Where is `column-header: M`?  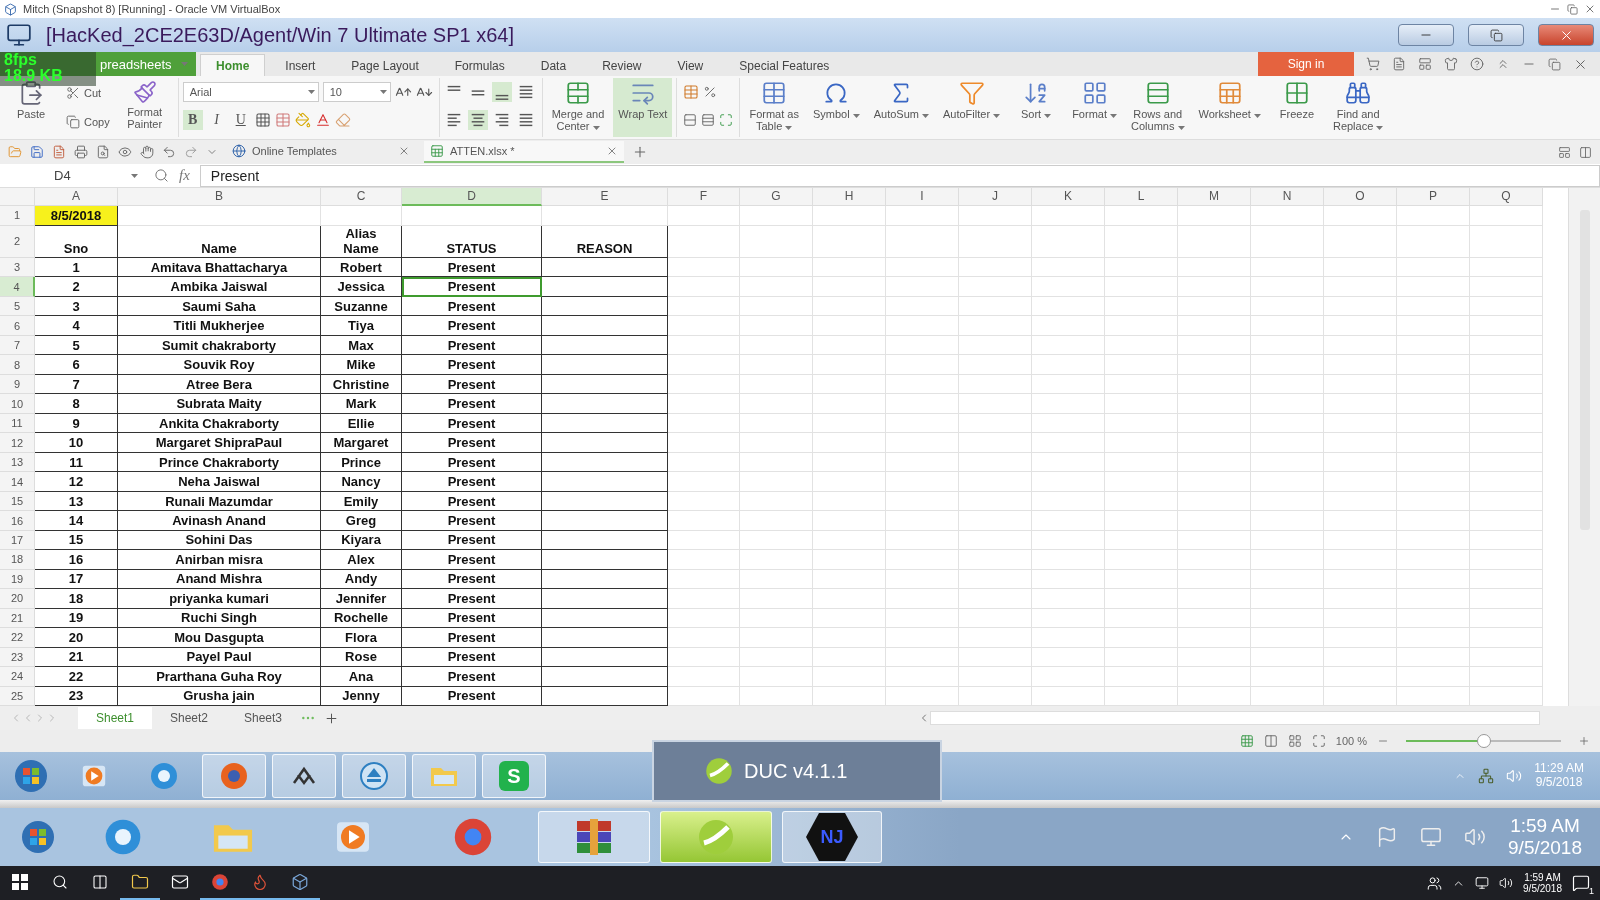 column-header: M is located at coordinates (1214, 197).